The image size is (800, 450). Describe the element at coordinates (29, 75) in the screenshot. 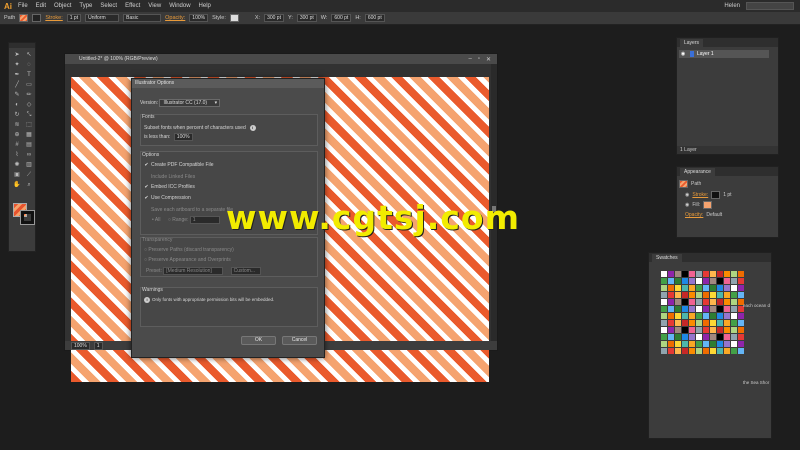

I see `type-tool-icon: T` at that location.